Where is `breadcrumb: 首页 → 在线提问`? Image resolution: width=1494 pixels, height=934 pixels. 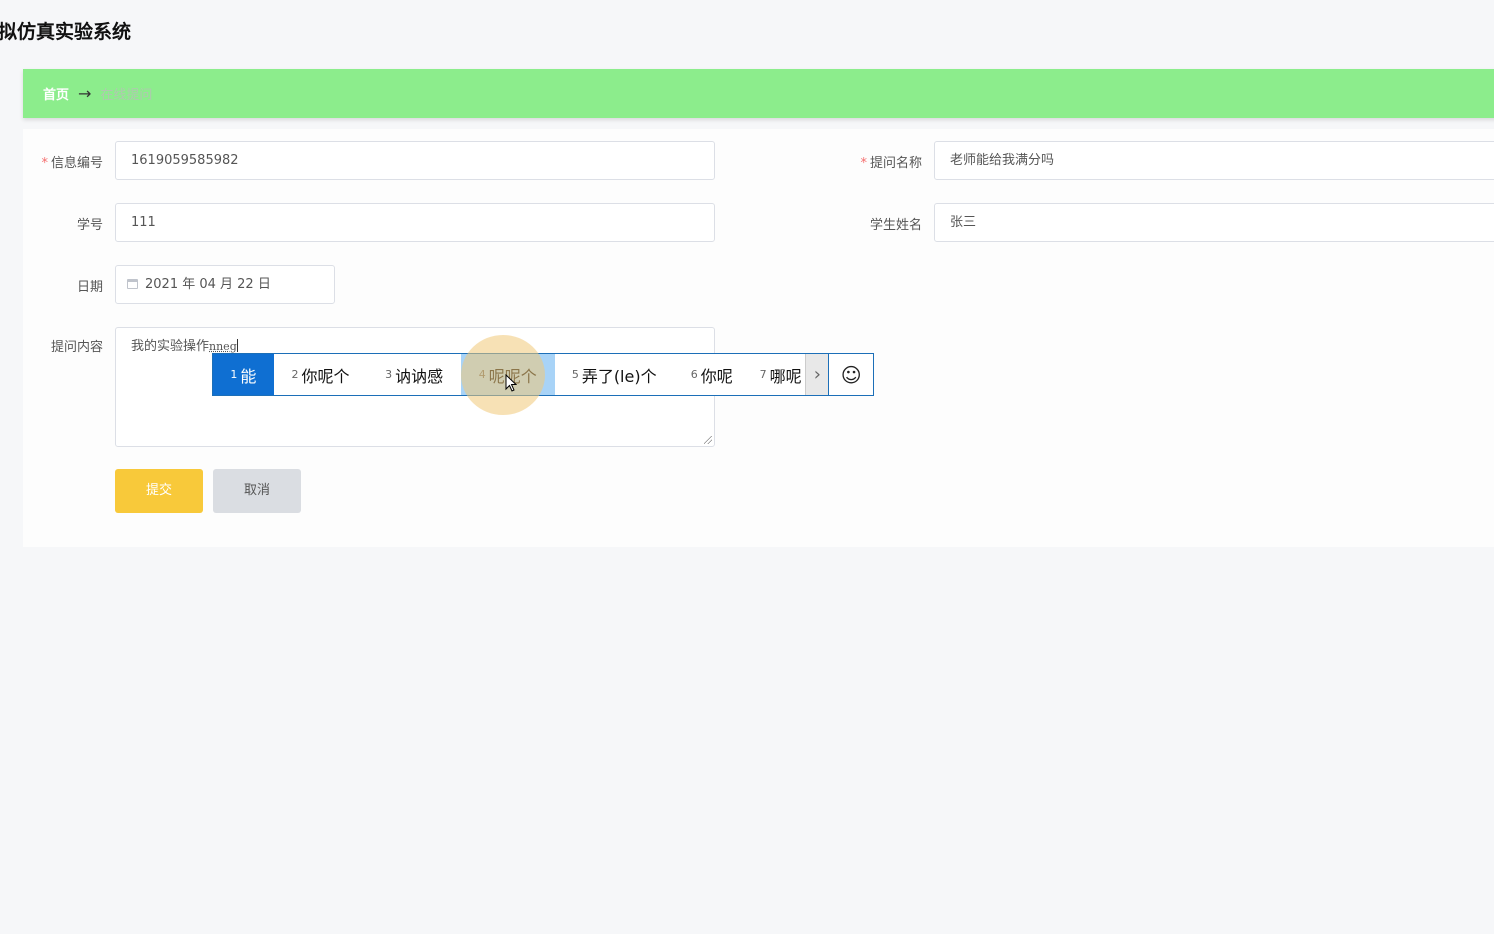 breadcrumb: 首页 → 在线提问 is located at coordinates (758, 93).